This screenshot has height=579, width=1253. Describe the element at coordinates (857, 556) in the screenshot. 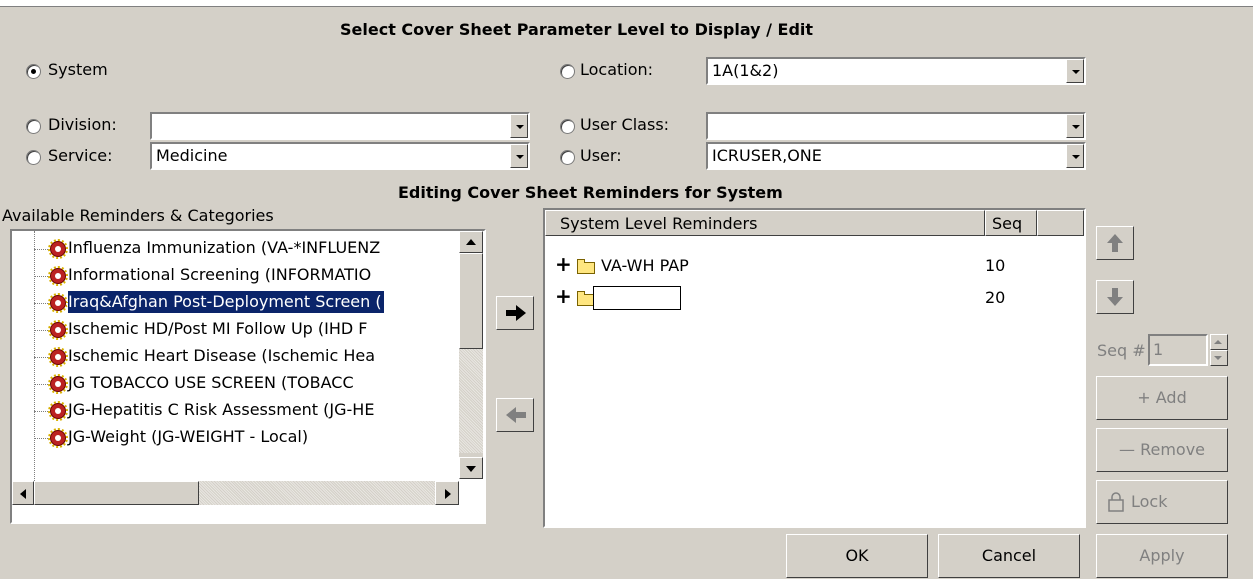

I see `ok-button: OK` at that location.